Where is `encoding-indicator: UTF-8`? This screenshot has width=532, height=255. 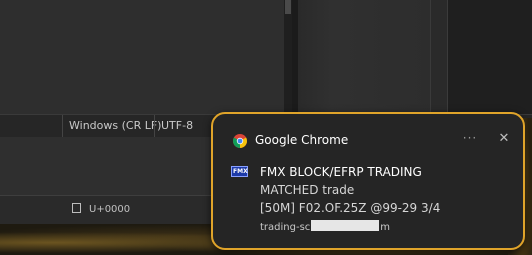 encoding-indicator: UTF-8 is located at coordinates (178, 126).